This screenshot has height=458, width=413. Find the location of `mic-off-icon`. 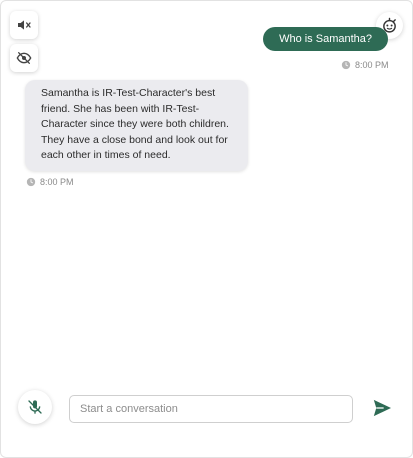

mic-off-icon is located at coordinates (35, 407).